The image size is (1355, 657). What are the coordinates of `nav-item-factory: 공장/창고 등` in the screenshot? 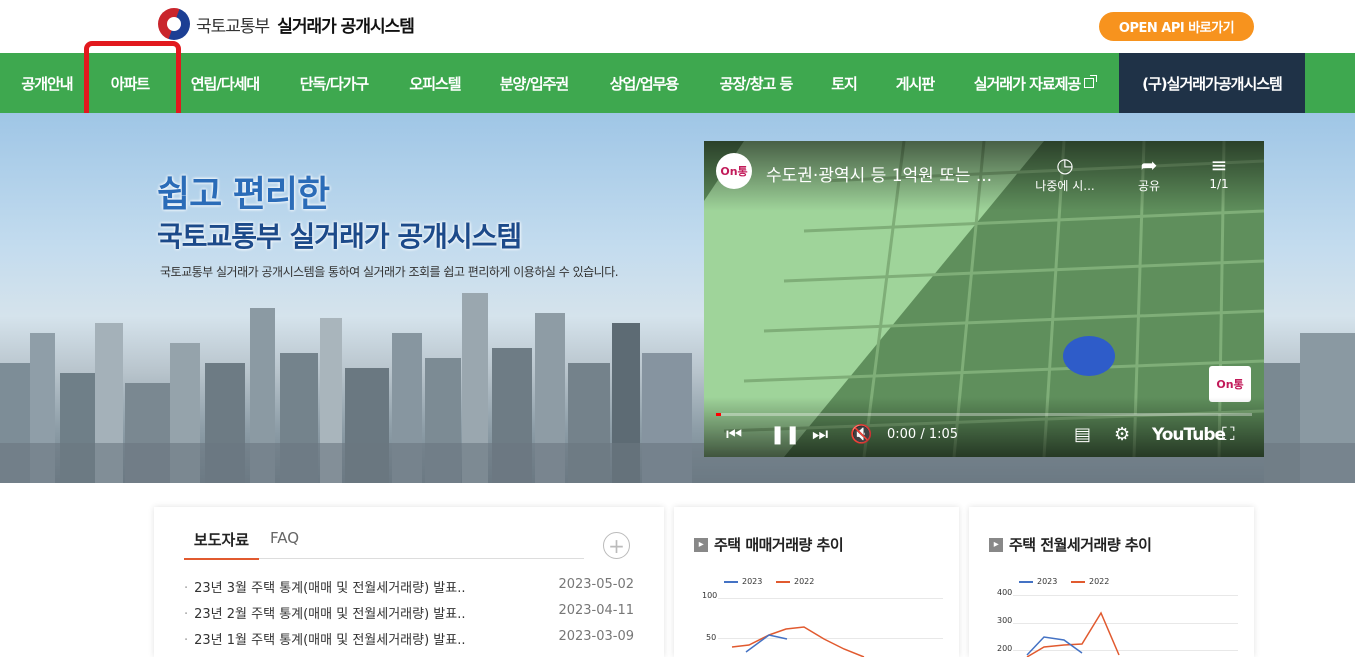 It's located at (756, 83).